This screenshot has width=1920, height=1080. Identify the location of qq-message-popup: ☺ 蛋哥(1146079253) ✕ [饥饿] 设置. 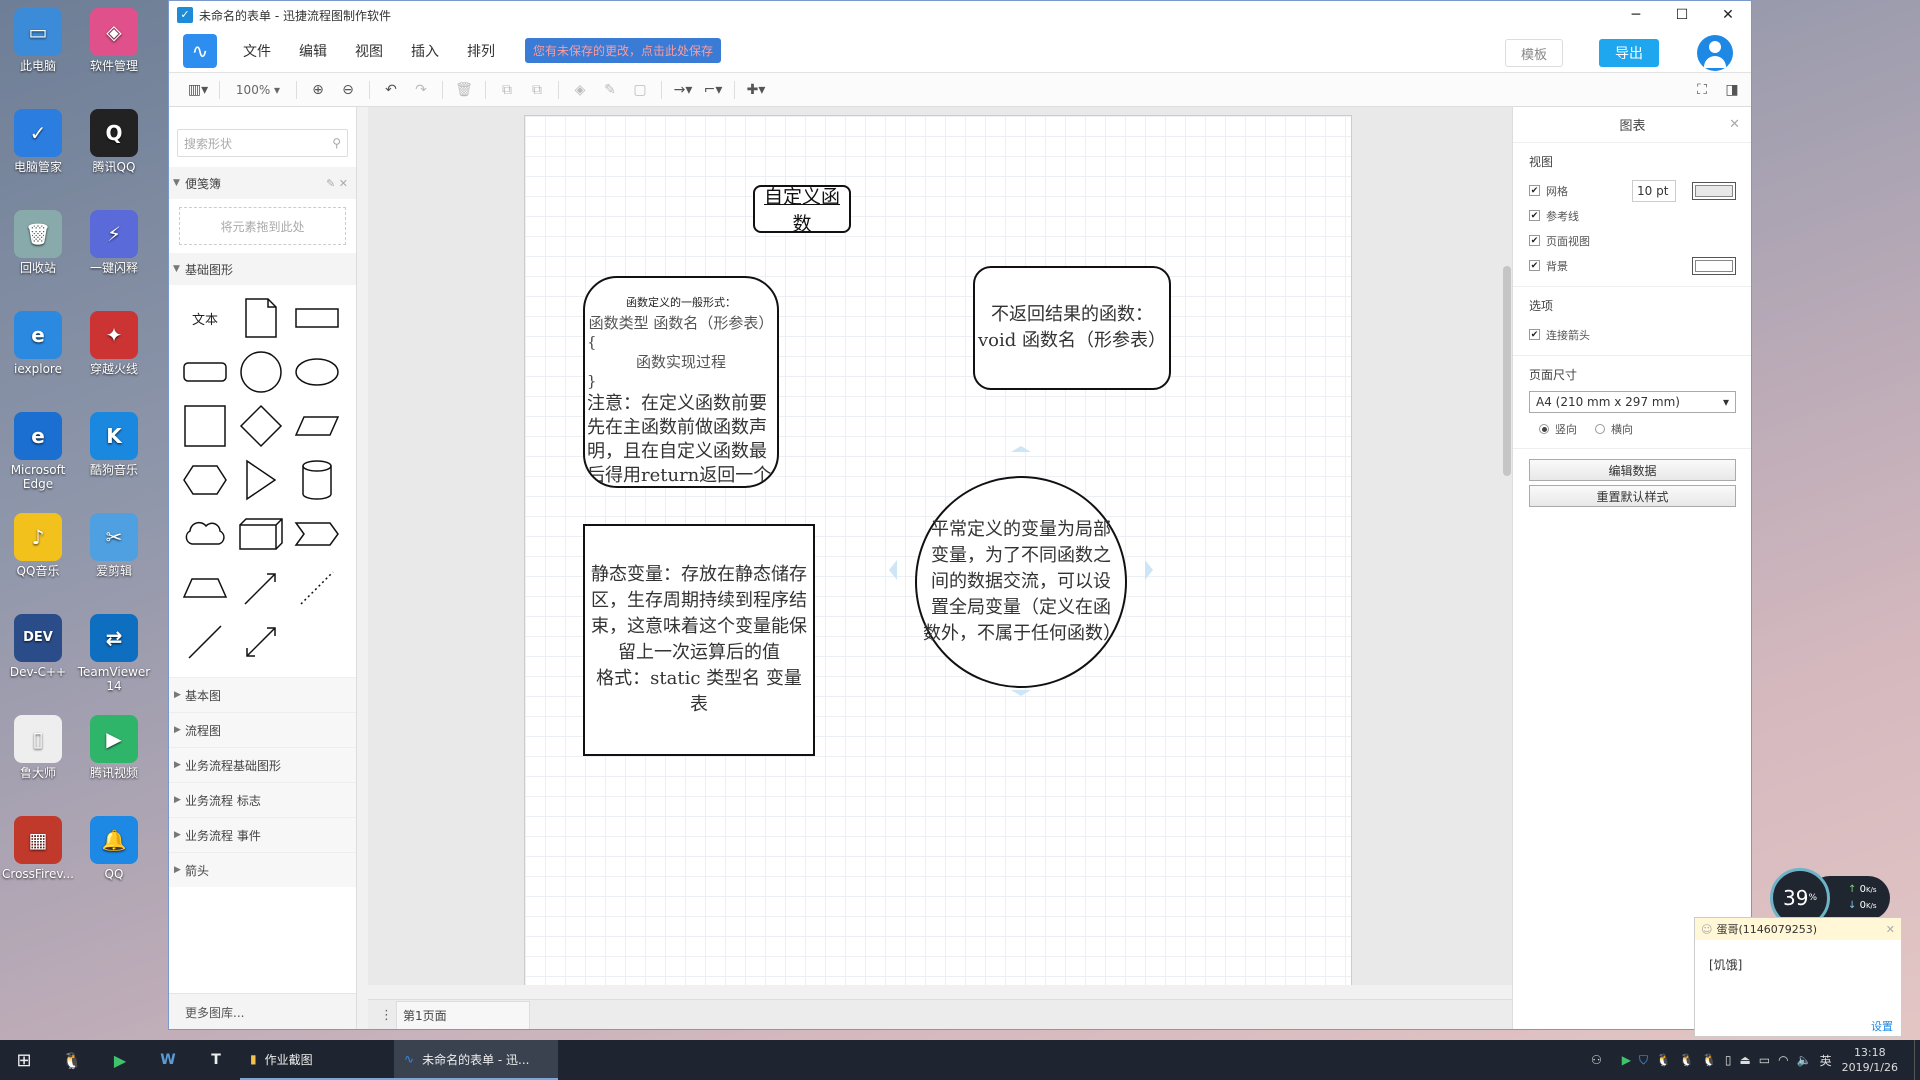
(1798, 977).